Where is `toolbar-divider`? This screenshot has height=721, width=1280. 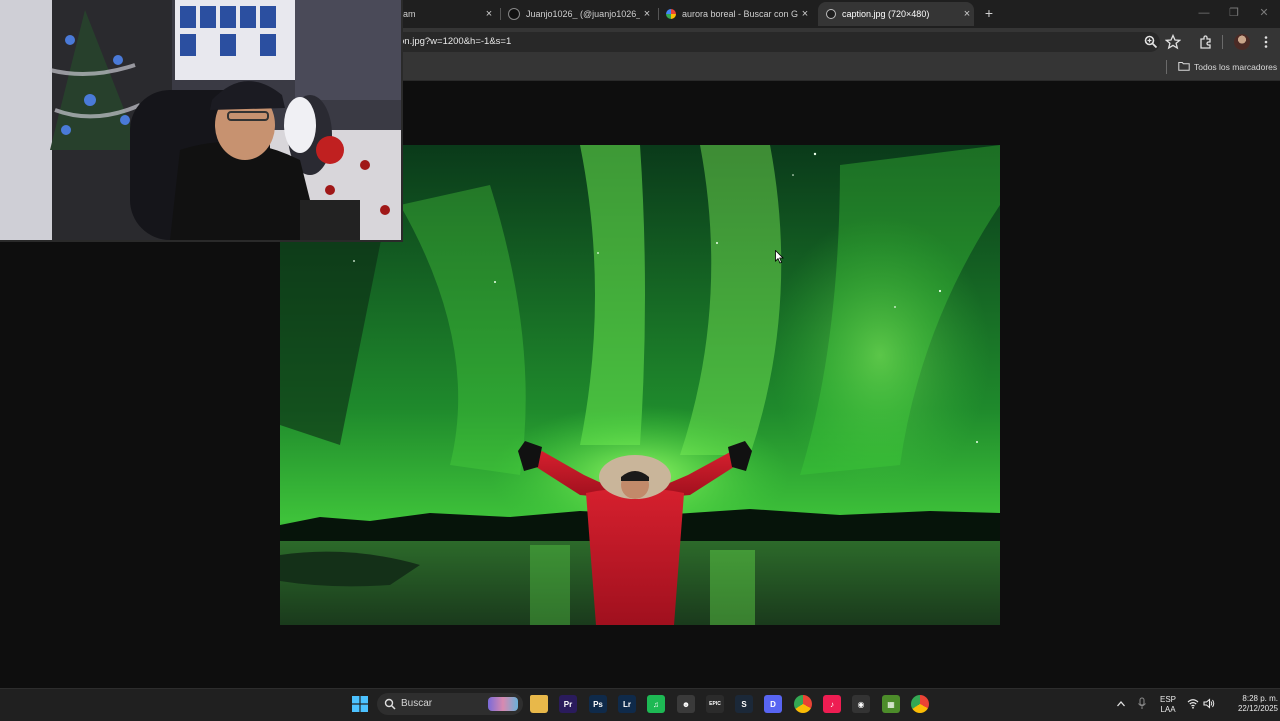 toolbar-divider is located at coordinates (1222, 42).